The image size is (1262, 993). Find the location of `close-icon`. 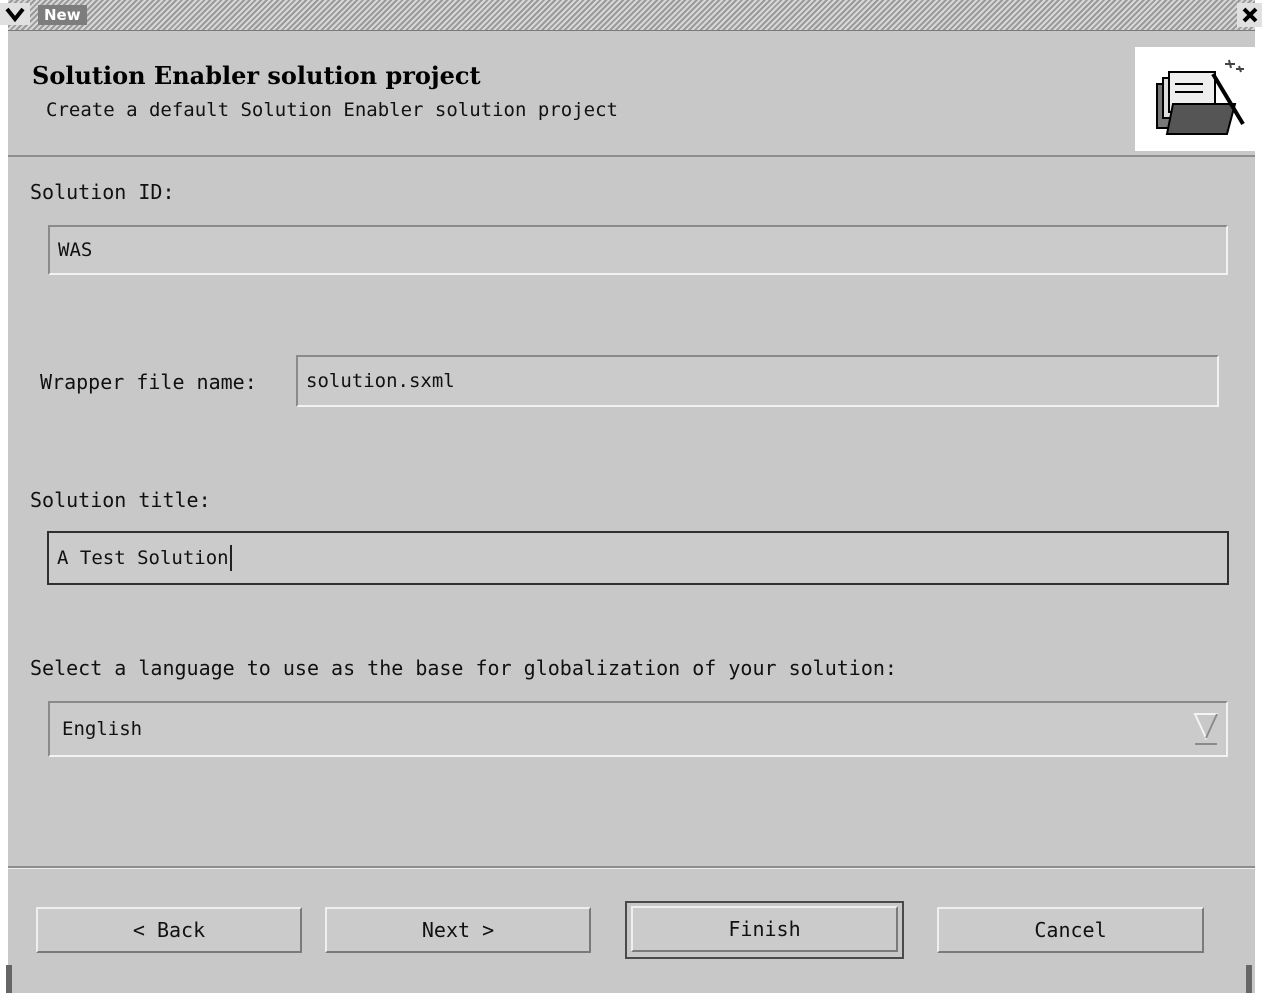

close-icon is located at coordinates (1250, 15).